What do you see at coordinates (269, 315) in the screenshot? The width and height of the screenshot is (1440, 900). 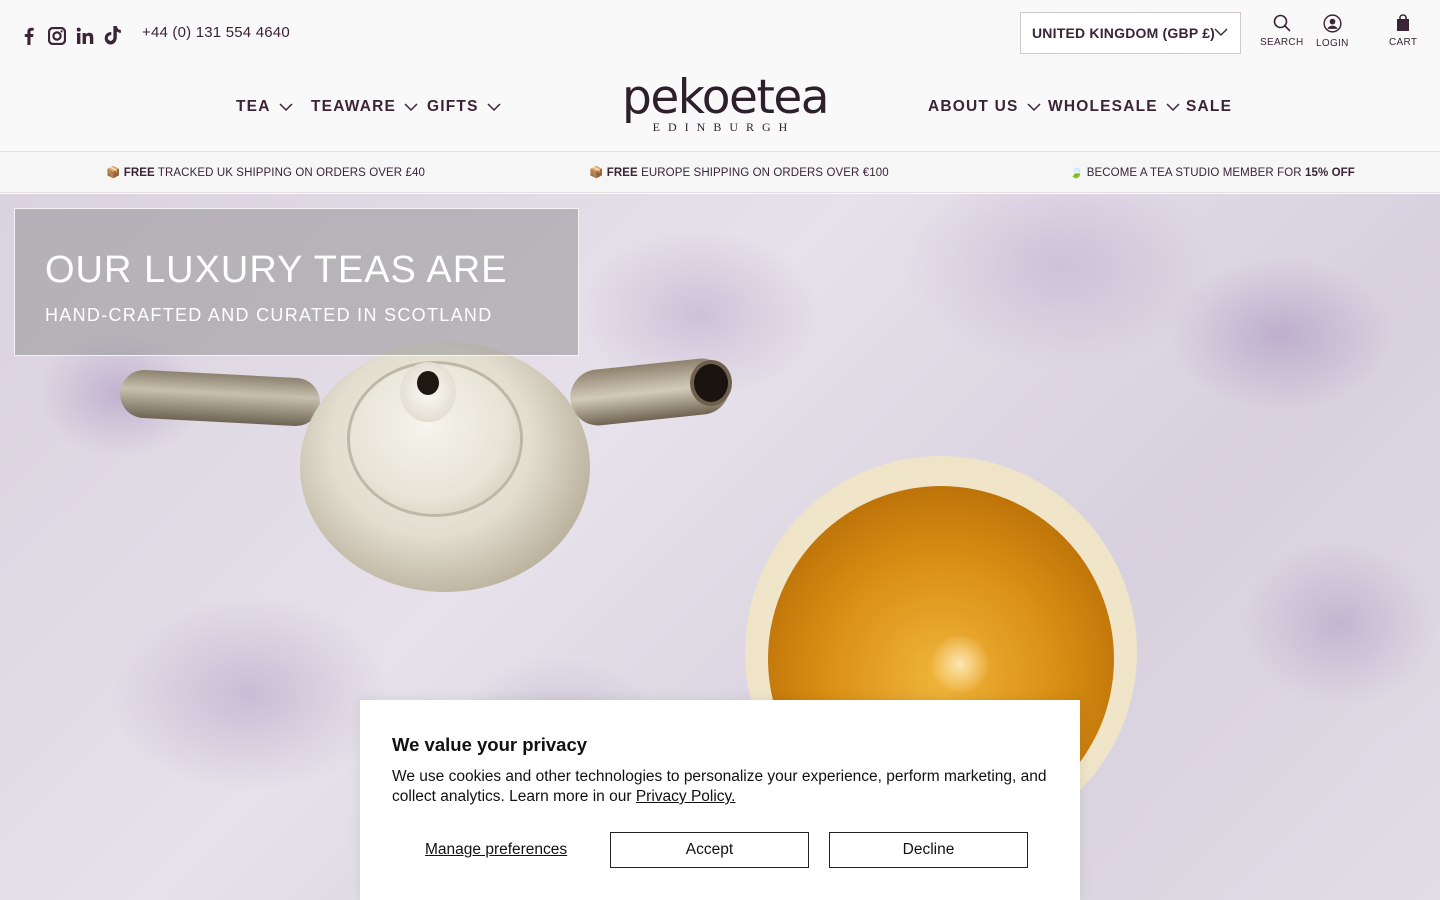 I see `hero-subtitle: HAND-CRAFTED AND CURATED IN SCOTLAND` at bounding box center [269, 315].